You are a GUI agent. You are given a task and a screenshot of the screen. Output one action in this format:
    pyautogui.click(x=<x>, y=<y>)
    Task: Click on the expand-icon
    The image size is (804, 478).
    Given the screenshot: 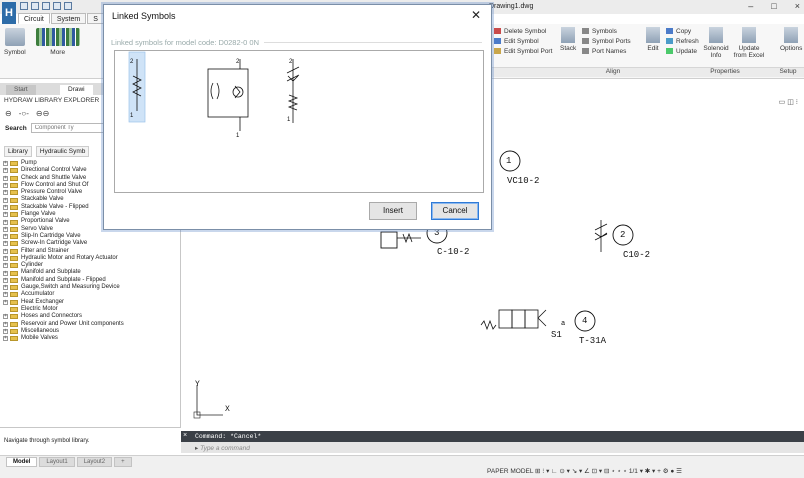 What is the action you would take?
    pyautogui.click(x=5, y=309)
    